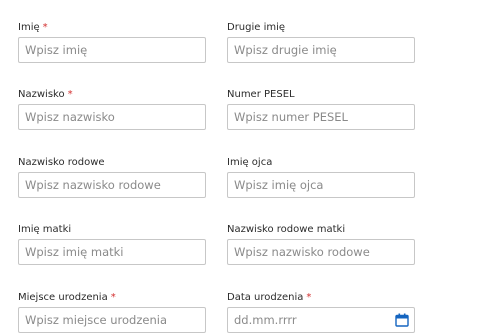  I want to click on field-middle-name: Drugie imię, so click(322, 42).